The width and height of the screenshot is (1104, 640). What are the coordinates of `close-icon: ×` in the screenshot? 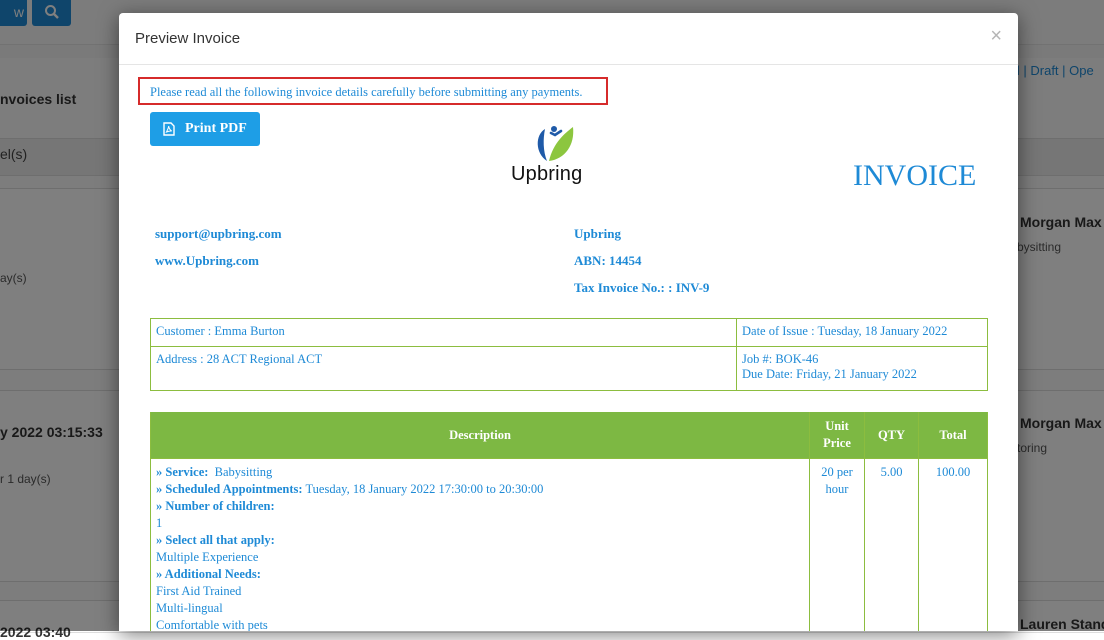 It's located at (996, 36).